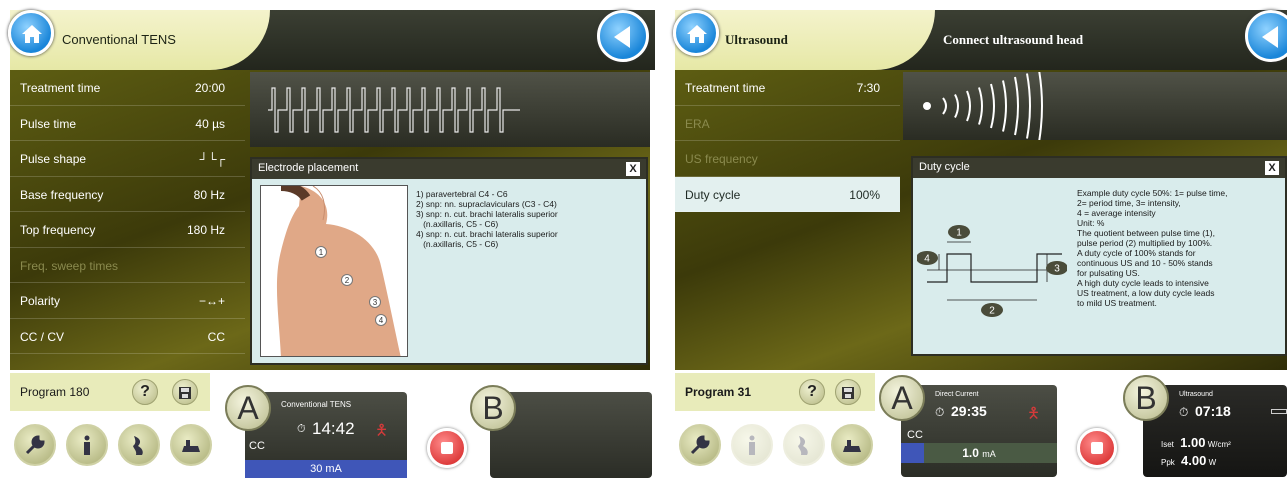 Image resolution: width=1287 pixels, height=479 pixels. Describe the element at coordinates (462, 194) in the screenshot. I see `instruction-line: 1) paravertebral C4 - C6` at that location.